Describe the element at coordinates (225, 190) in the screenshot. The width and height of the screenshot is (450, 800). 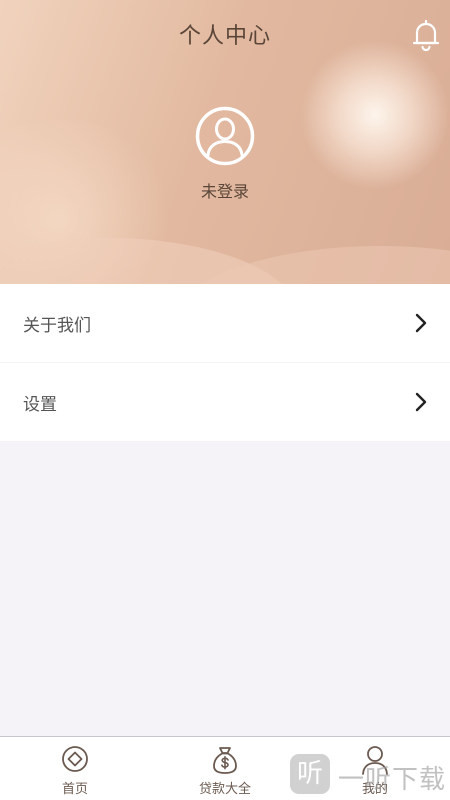
I see `login-status-text: 未登录` at that location.